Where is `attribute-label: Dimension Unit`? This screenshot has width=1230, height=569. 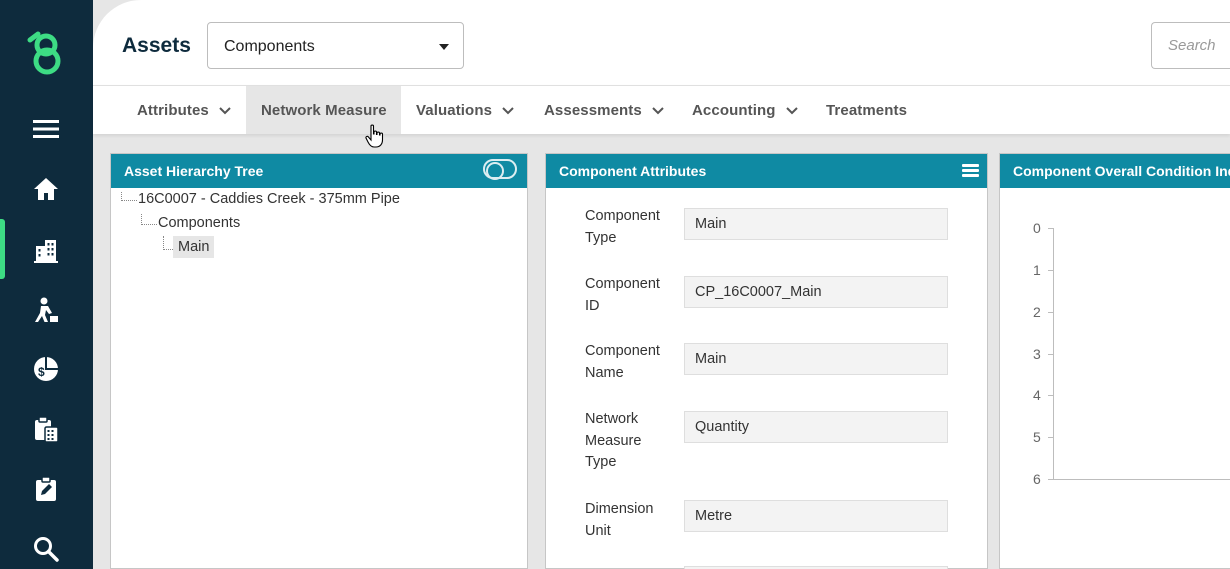 attribute-label: Dimension Unit is located at coordinates (619, 520).